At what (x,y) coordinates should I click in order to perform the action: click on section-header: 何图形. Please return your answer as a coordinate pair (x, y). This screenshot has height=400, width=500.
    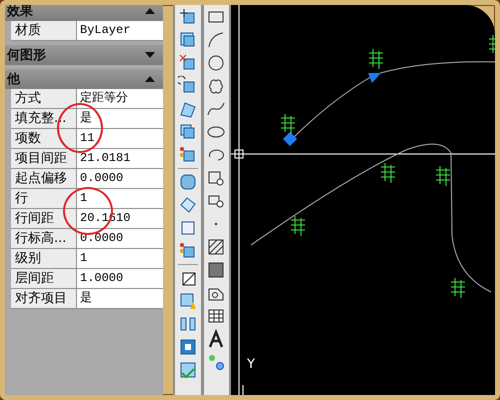
    Looking at the image, I should click on (84, 55).